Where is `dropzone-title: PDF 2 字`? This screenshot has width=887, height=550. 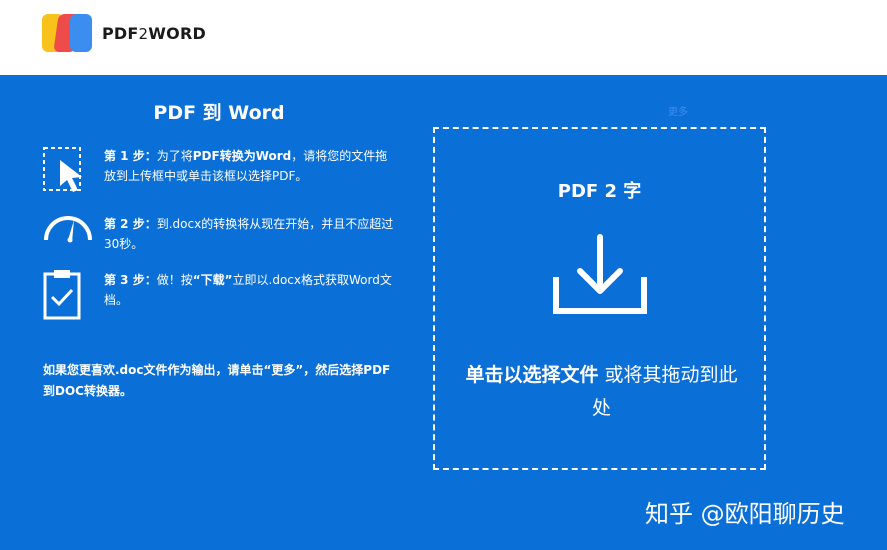 dropzone-title: PDF 2 字 is located at coordinates (599, 191).